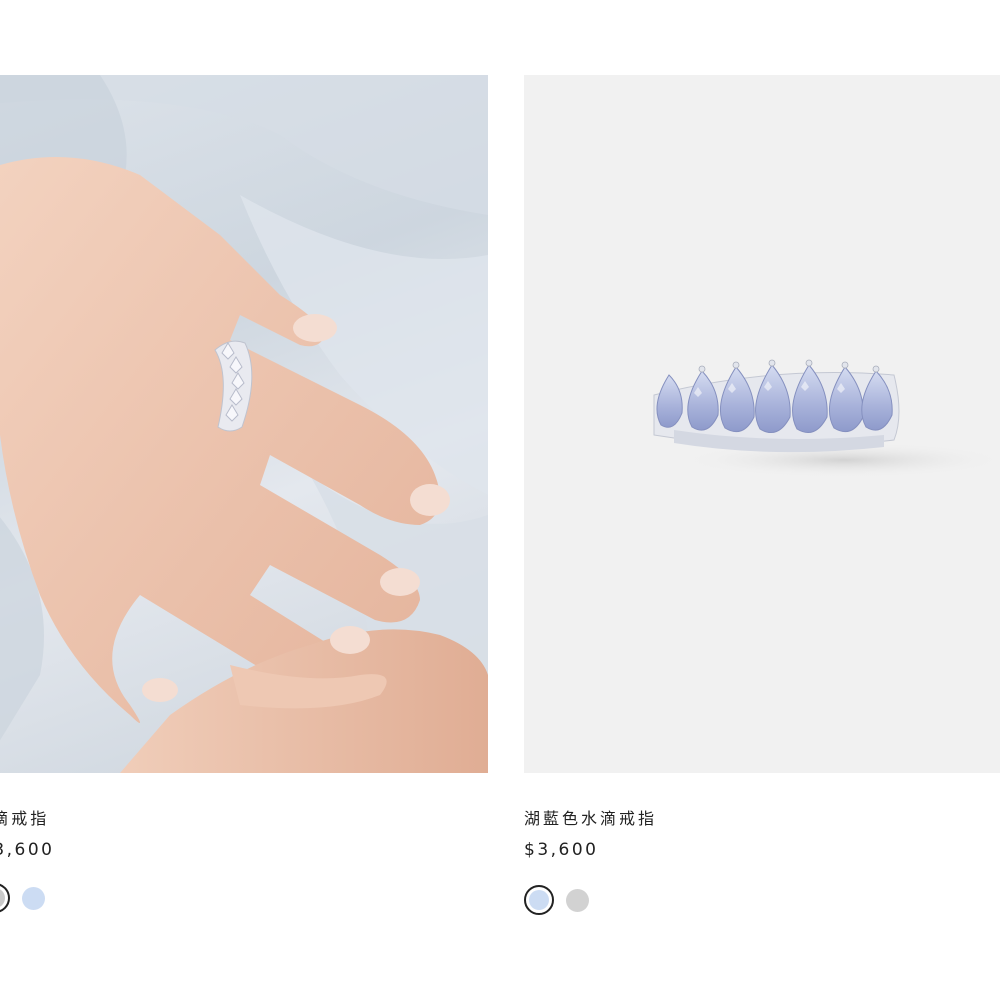 This screenshot has width=1000, height=1000. What do you see at coordinates (590, 817) in the screenshot?
I see `product-name: 湖藍色水滴戒指` at bounding box center [590, 817].